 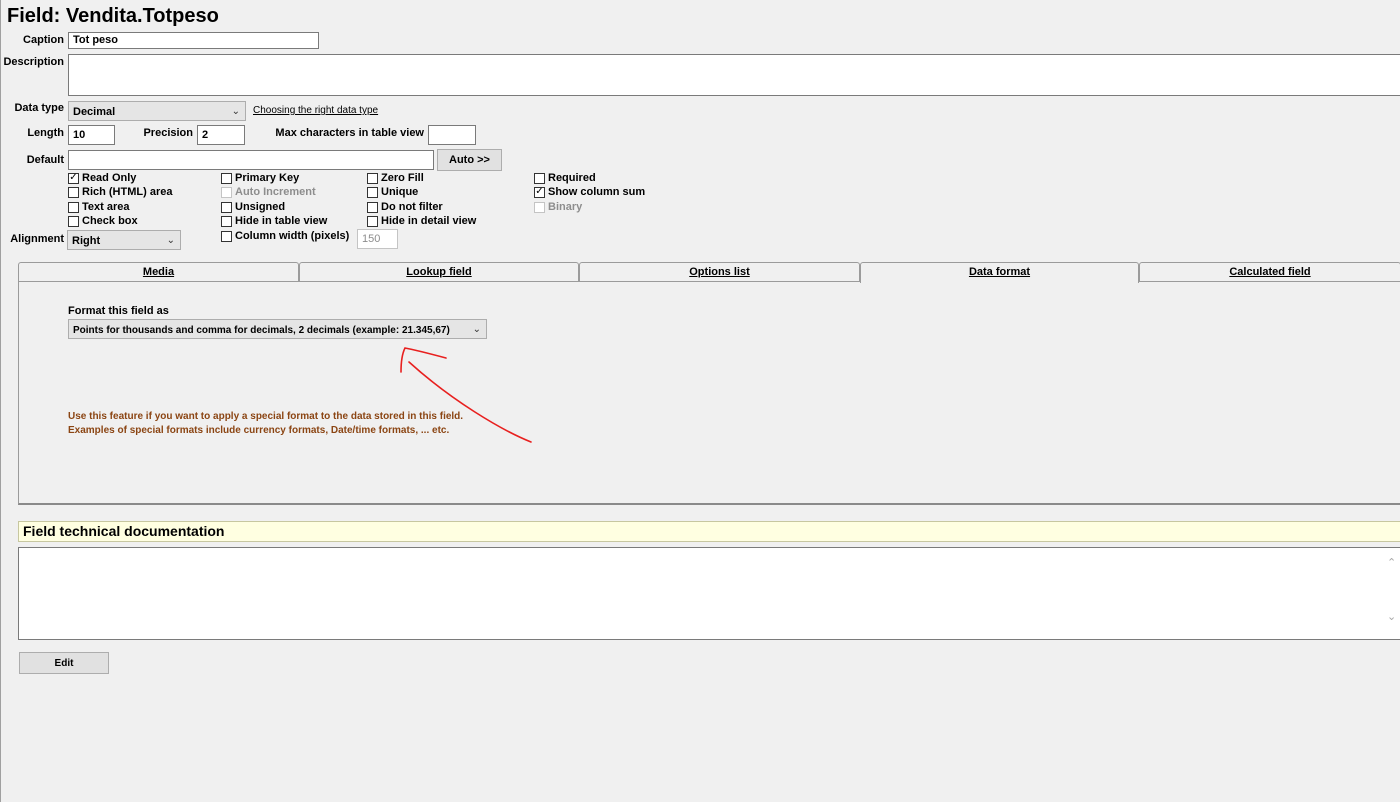 What do you see at coordinates (372, 207) in the screenshot?
I see `do-not-filter-check-box` at bounding box center [372, 207].